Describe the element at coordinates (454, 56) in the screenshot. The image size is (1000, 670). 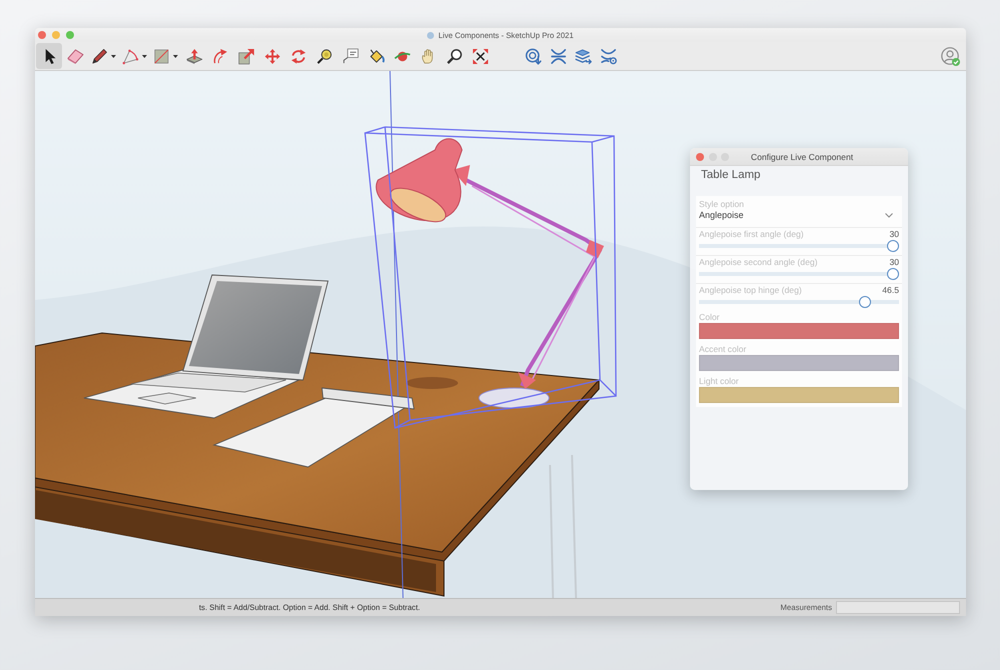
I see `magnifier-icon` at that location.